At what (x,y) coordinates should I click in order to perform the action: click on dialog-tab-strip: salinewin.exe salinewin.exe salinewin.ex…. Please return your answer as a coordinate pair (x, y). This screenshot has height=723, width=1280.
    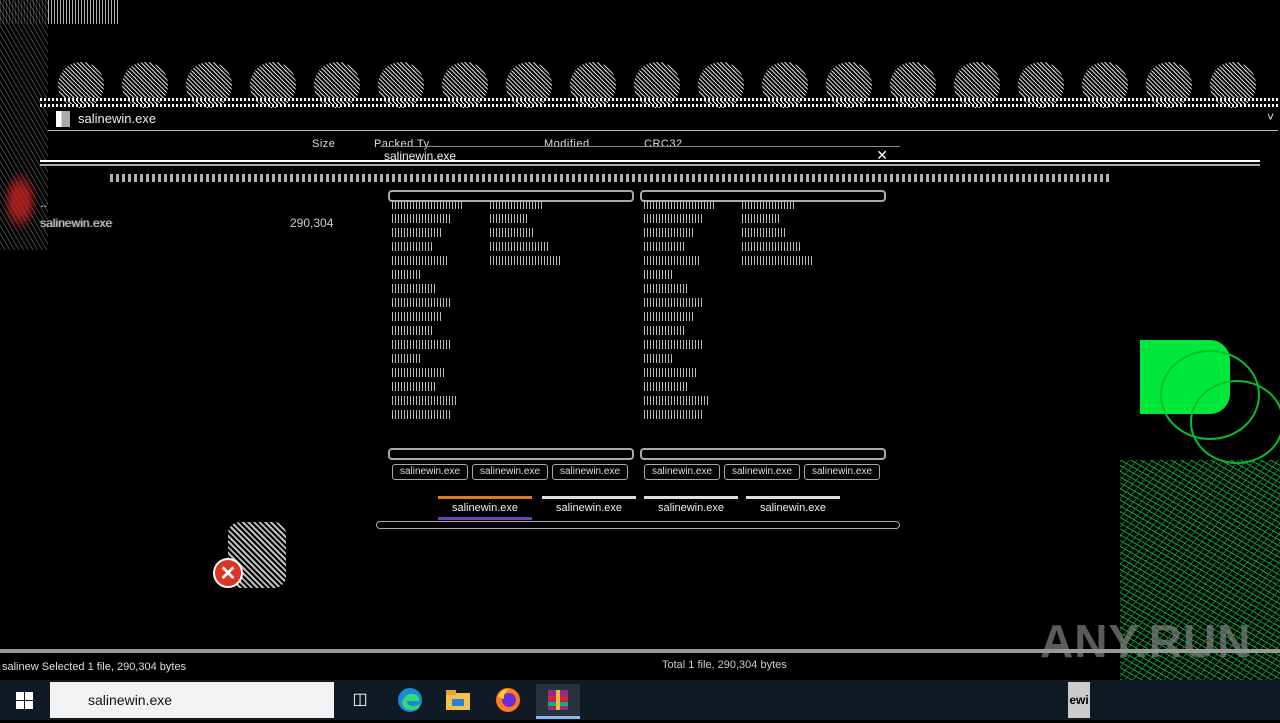
    Looking at the image, I should click on (648, 508).